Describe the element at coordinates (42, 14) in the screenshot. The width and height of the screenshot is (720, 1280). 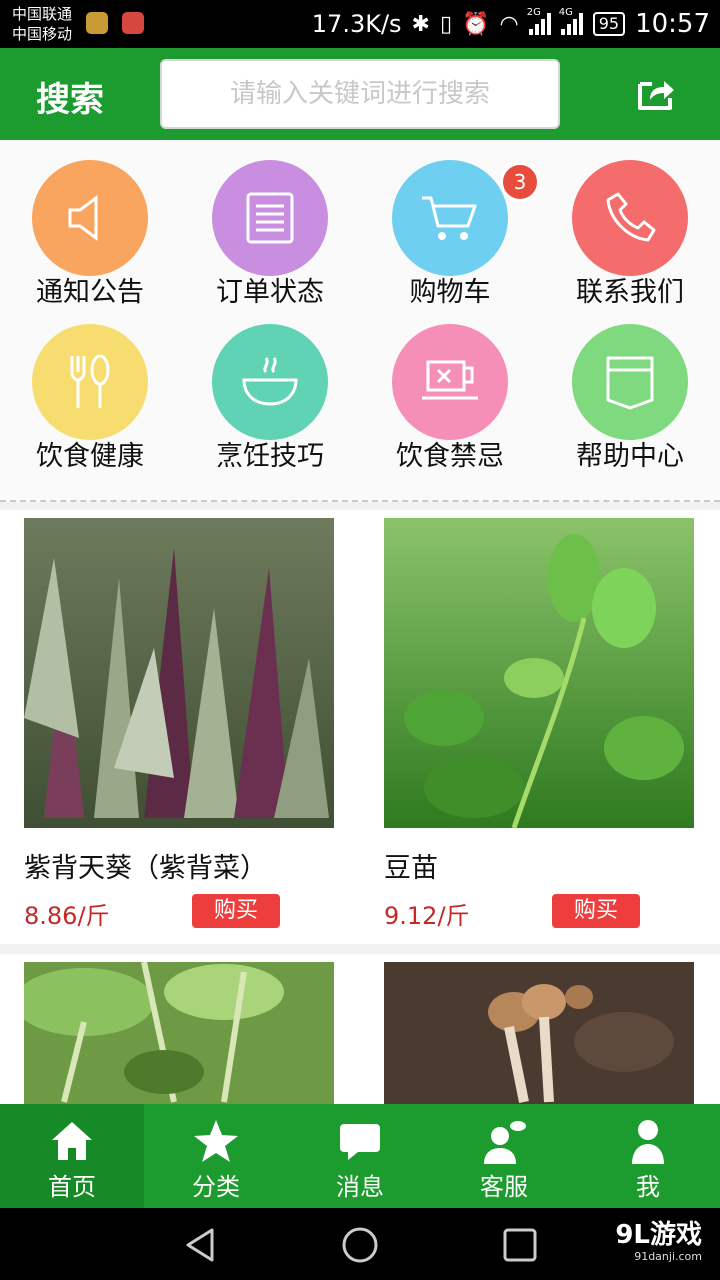
I see `carrier-1: 中国联通` at that location.